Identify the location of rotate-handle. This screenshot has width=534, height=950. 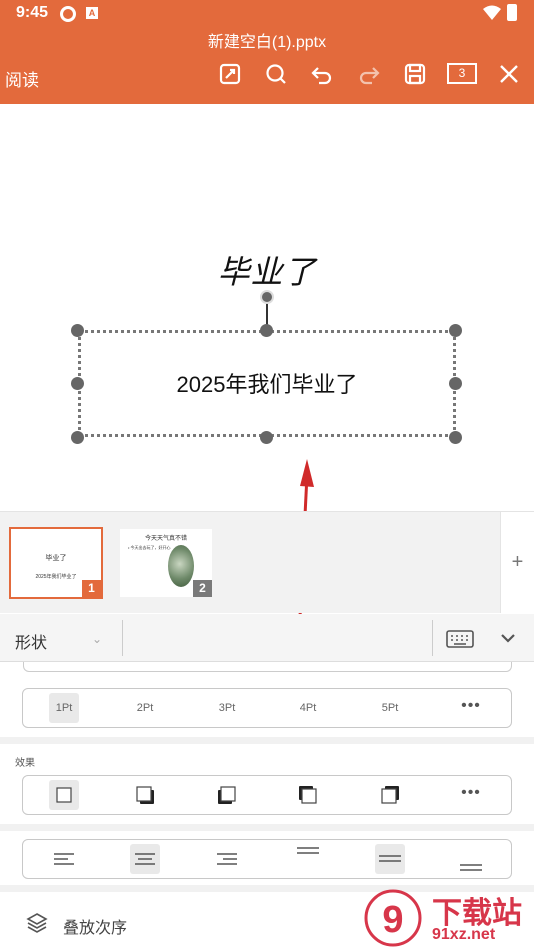
(267, 297).